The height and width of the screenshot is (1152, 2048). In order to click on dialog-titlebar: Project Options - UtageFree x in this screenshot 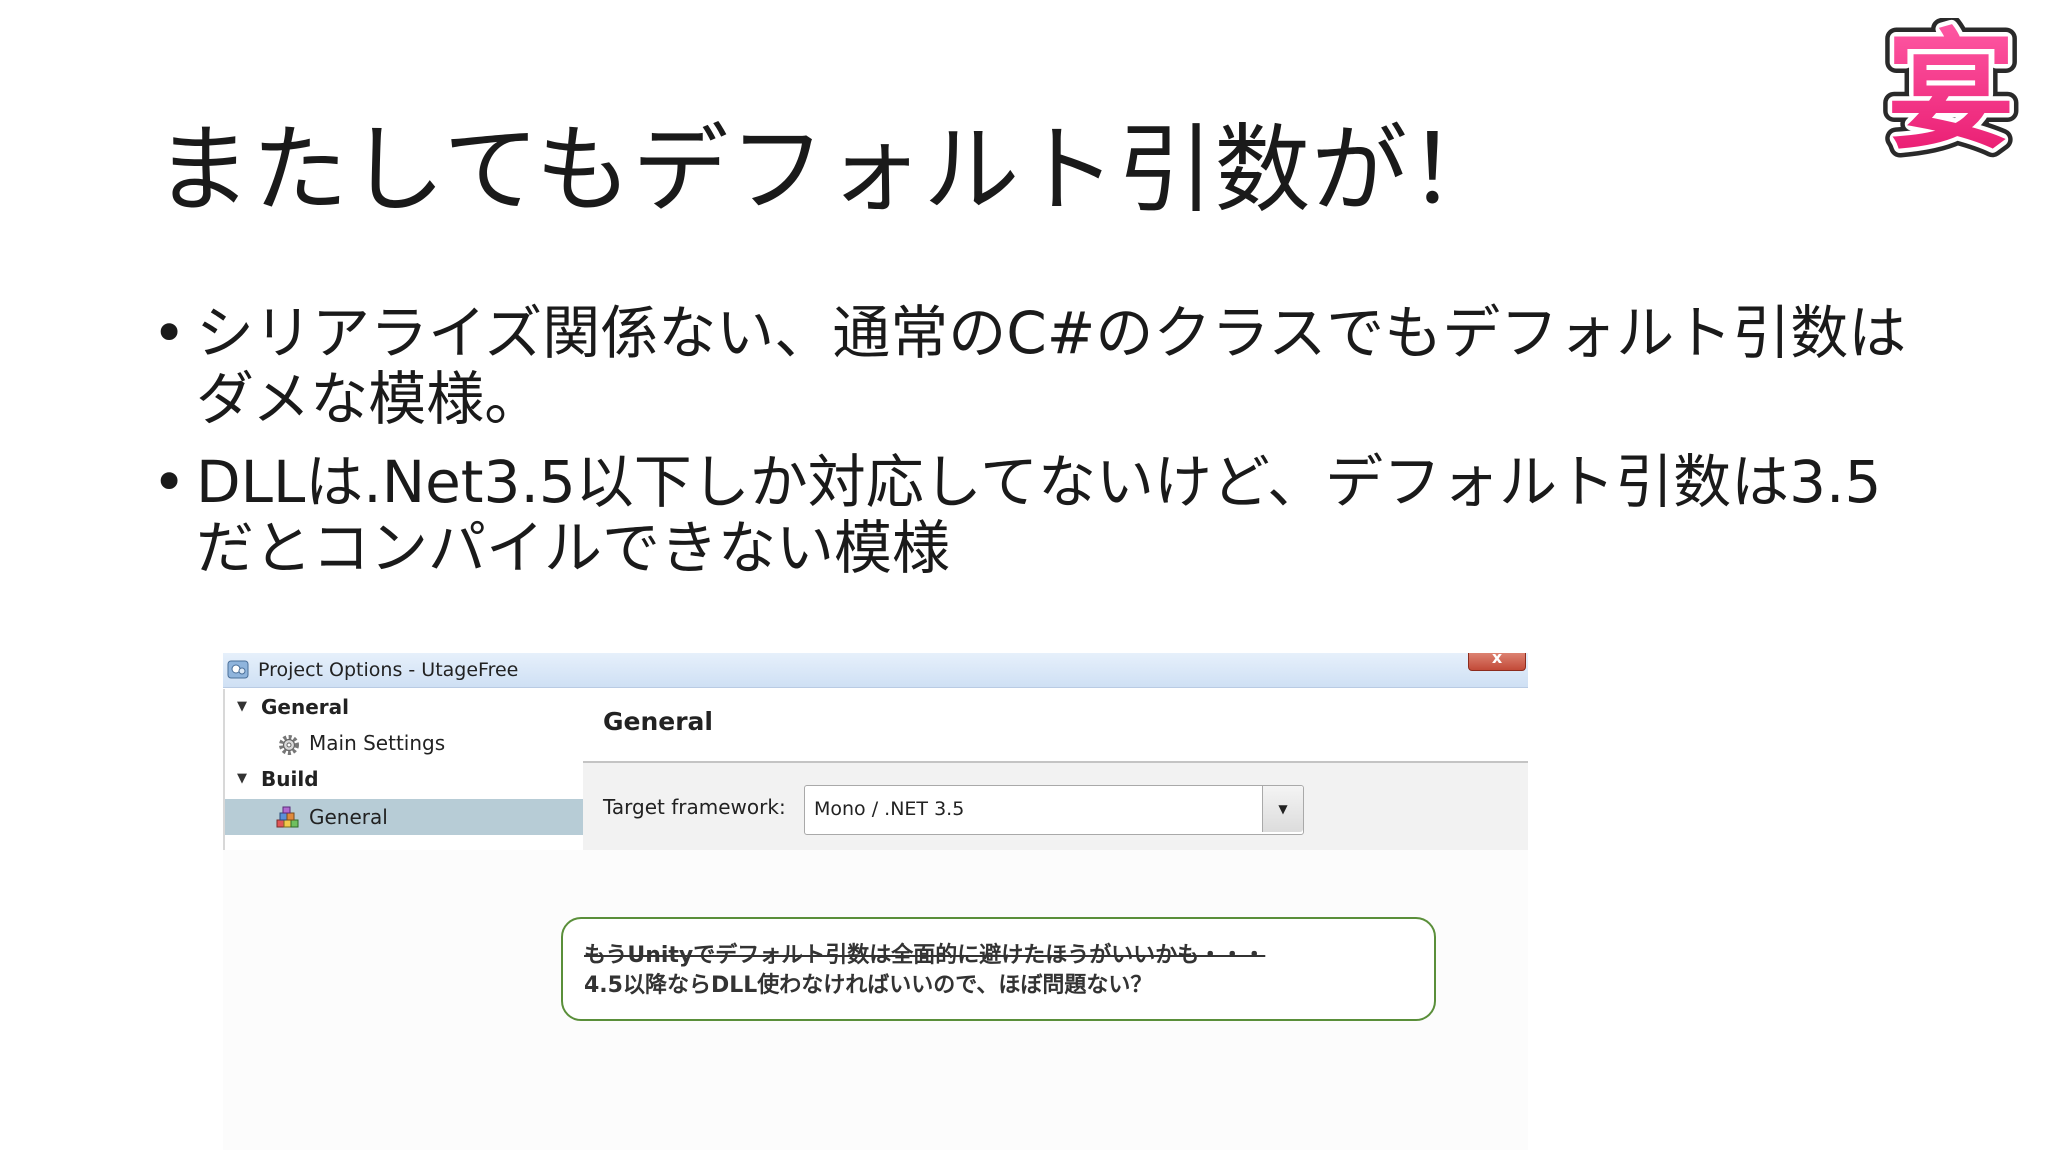, I will do `click(875, 670)`.